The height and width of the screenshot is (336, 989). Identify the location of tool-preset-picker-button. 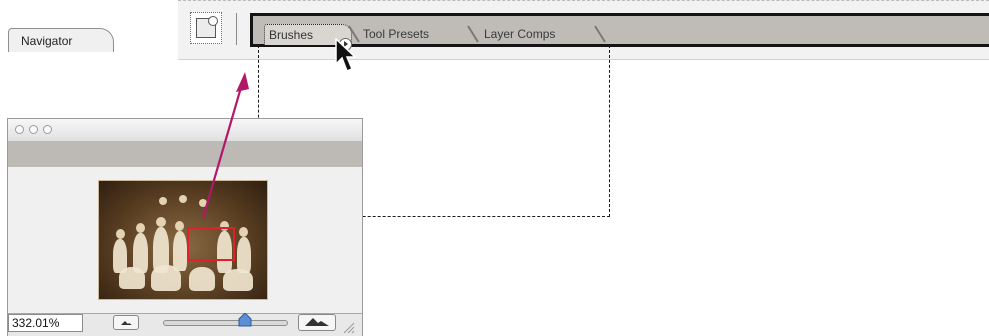
(206, 28).